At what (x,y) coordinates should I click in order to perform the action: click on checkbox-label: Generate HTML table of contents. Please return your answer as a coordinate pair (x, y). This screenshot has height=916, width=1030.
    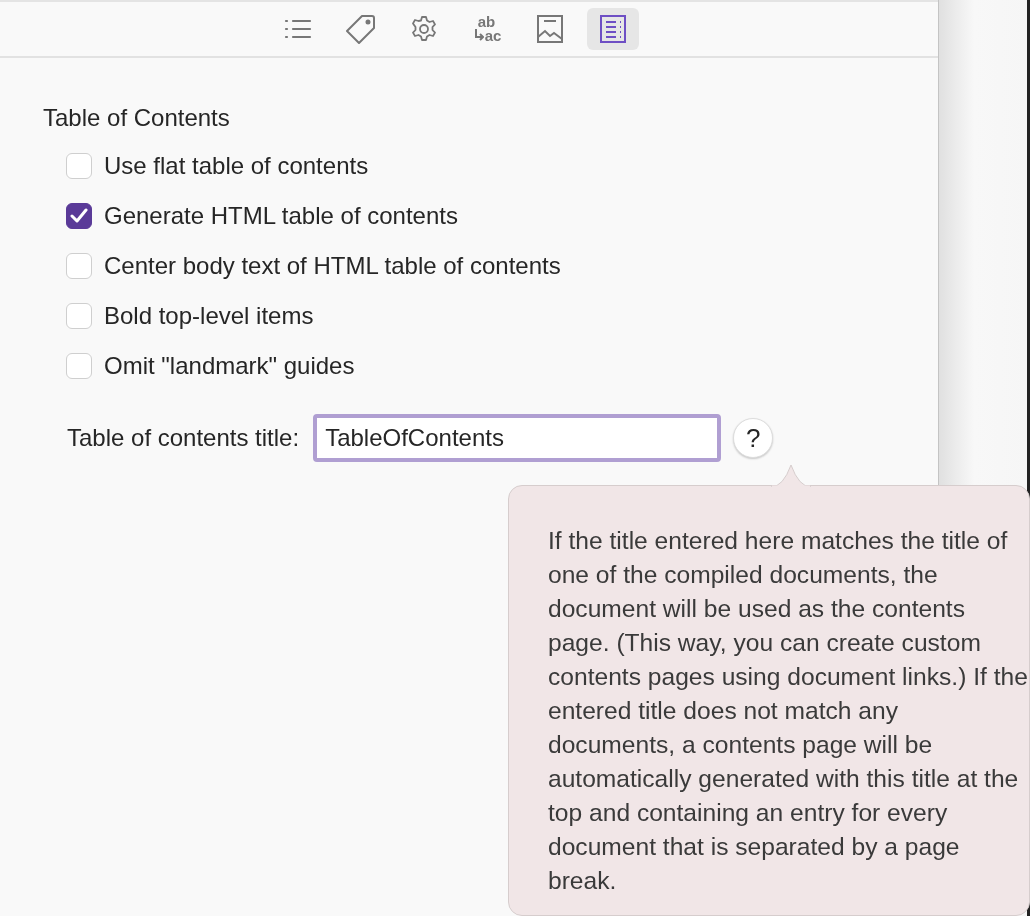
    Looking at the image, I should click on (281, 216).